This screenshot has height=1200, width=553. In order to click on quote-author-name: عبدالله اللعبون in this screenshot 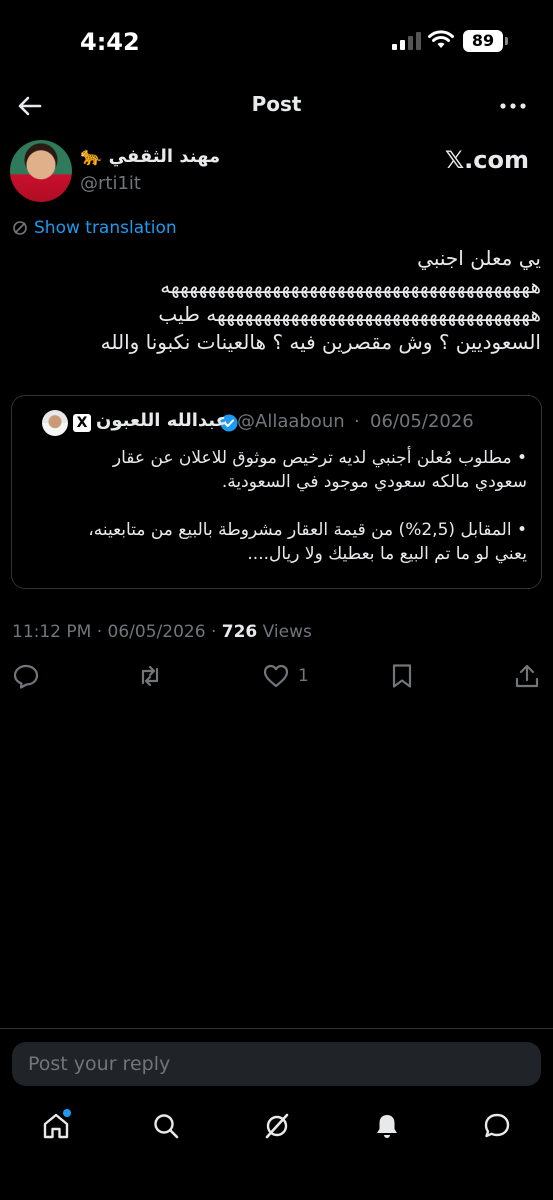, I will do `click(162, 420)`.